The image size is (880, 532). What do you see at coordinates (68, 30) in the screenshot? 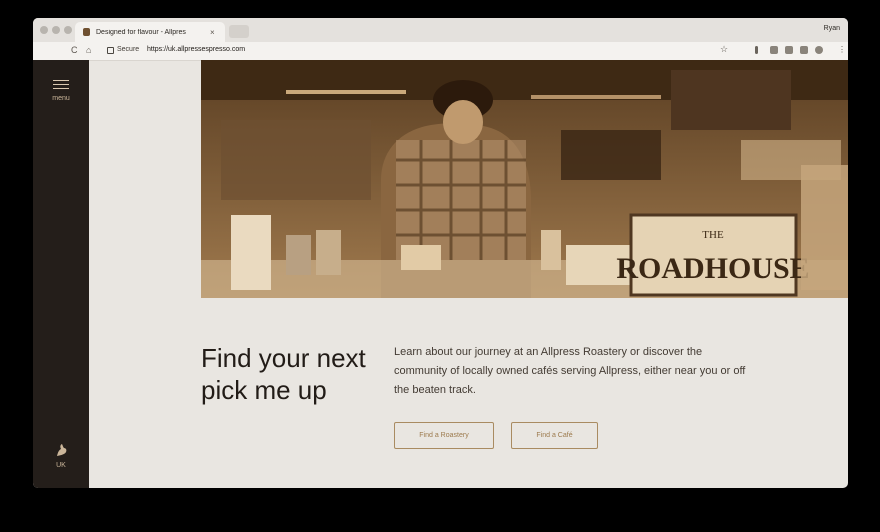
I see `maximize-window-button` at bounding box center [68, 30].